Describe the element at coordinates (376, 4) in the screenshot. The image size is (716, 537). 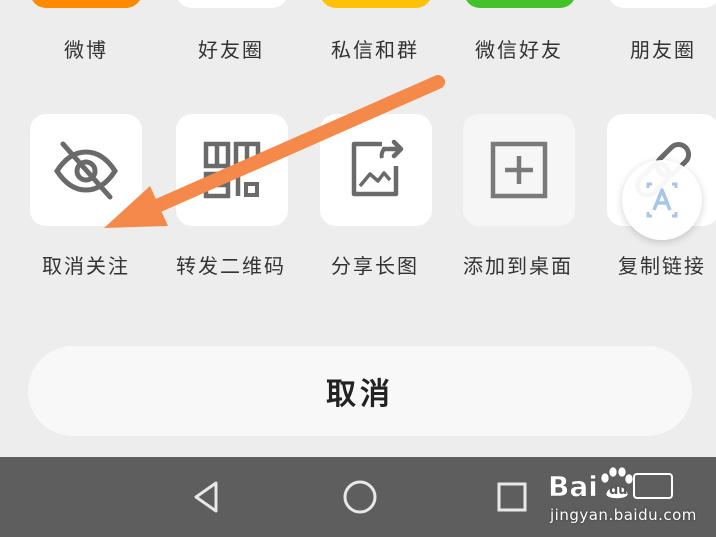
I see `private-message-tile` at that location.